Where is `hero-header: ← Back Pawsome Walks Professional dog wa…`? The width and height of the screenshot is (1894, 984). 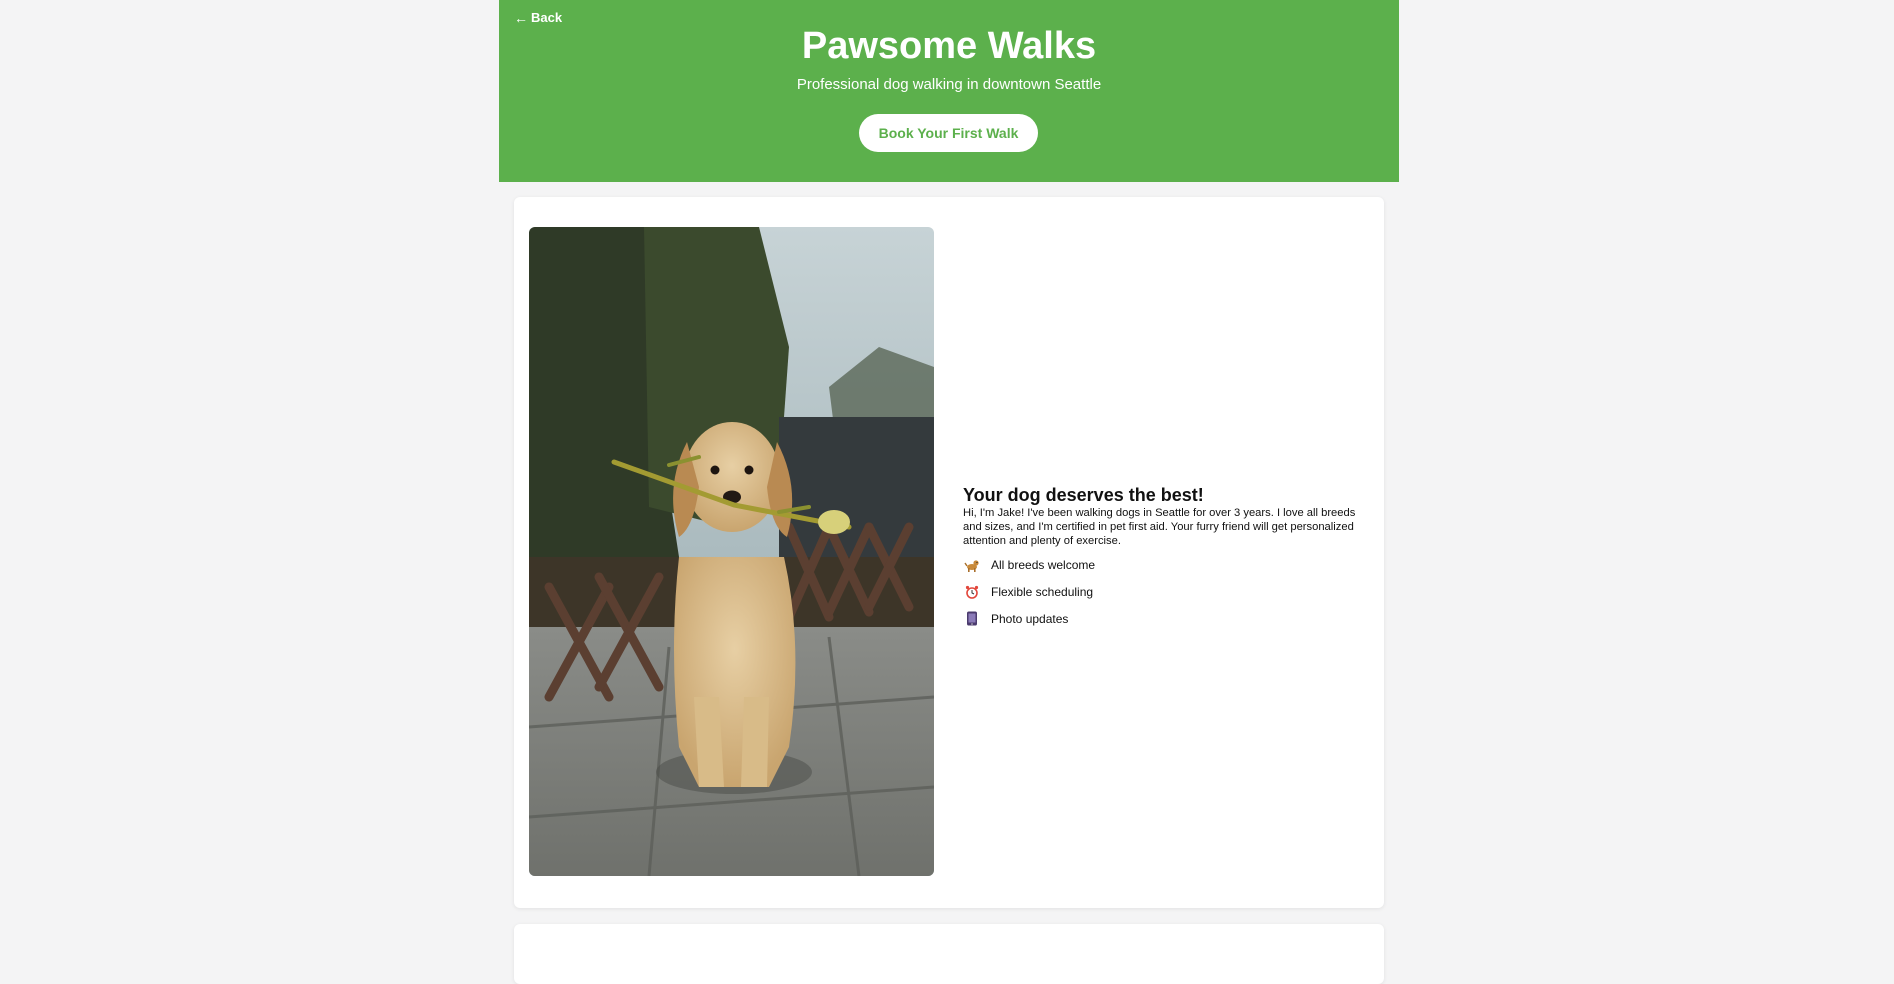 hero-header: ← Back Pawsome Walks Professional dog wa… is located at coordinates (949, 91).